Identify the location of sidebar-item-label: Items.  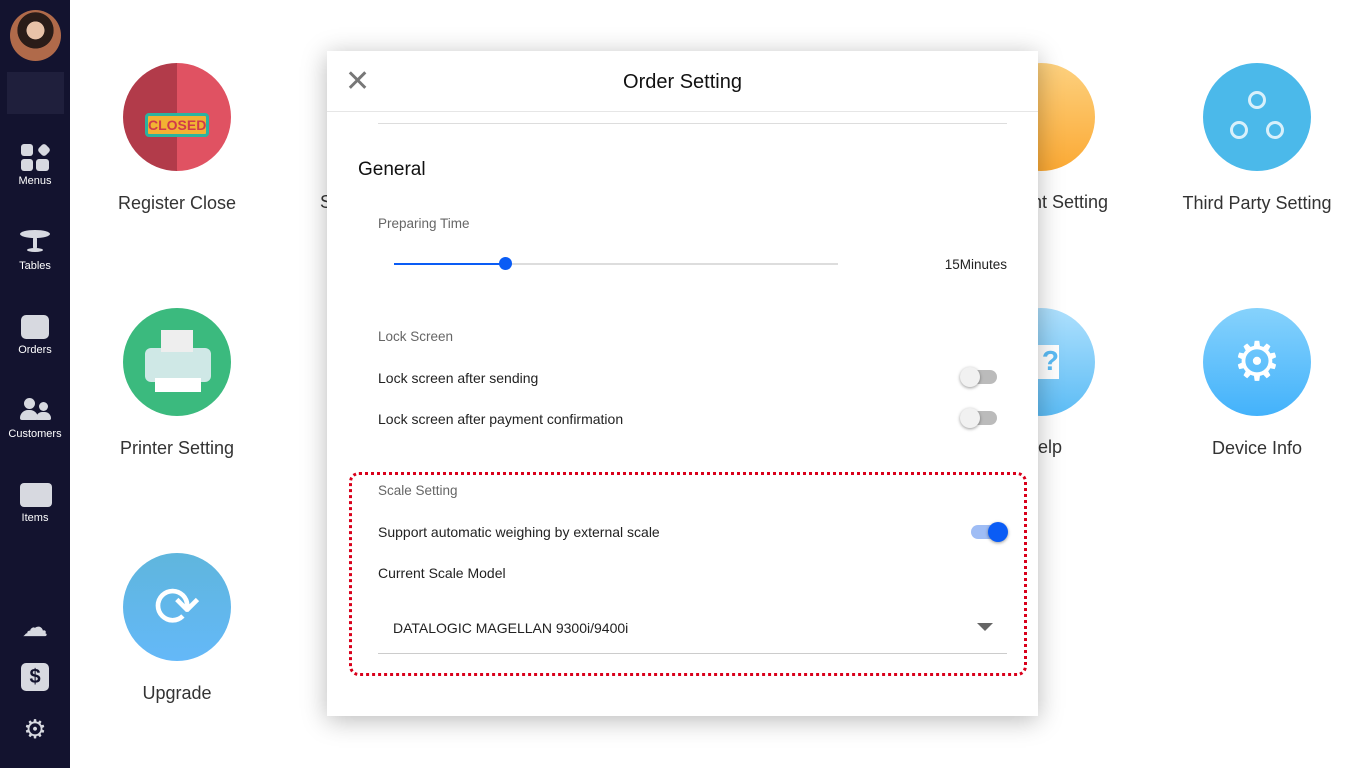
(35, 518).